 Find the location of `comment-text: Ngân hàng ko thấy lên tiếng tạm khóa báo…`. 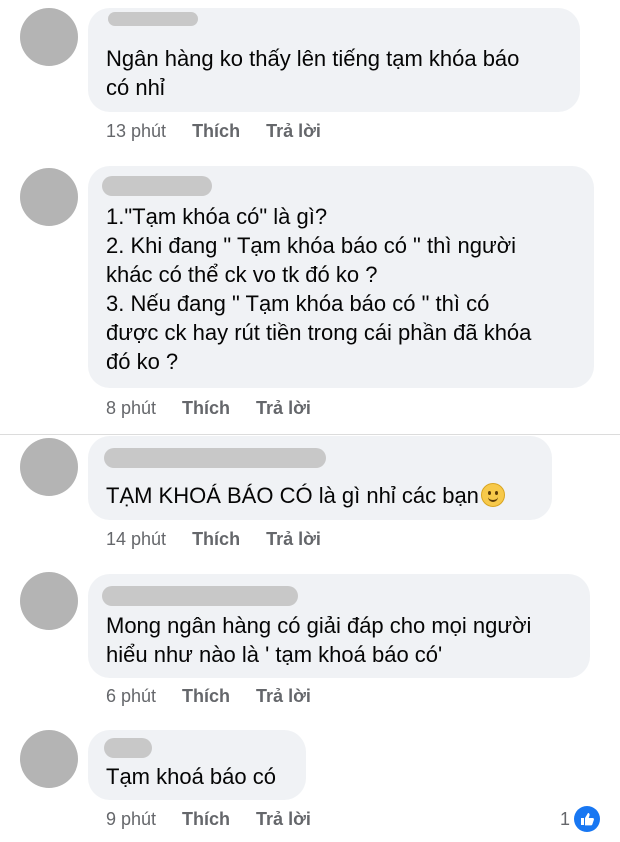

comment-text: Ngân hàng ko thấy lên tiếng tạm khóa báo… is located at coordinates (313, 73).